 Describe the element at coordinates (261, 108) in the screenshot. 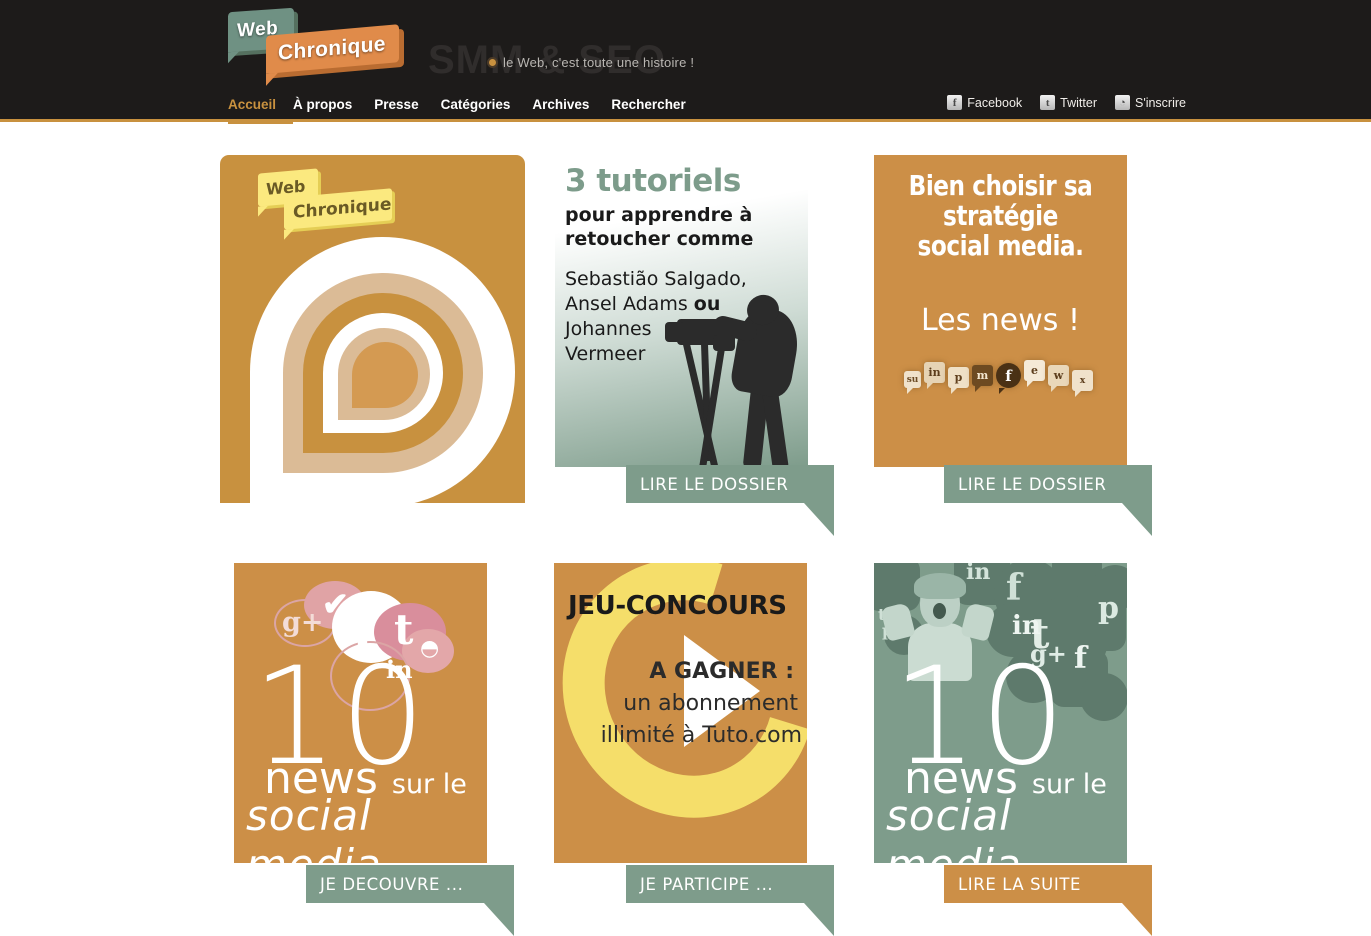

I see `nav-item-accueil: Accueil` at that location.